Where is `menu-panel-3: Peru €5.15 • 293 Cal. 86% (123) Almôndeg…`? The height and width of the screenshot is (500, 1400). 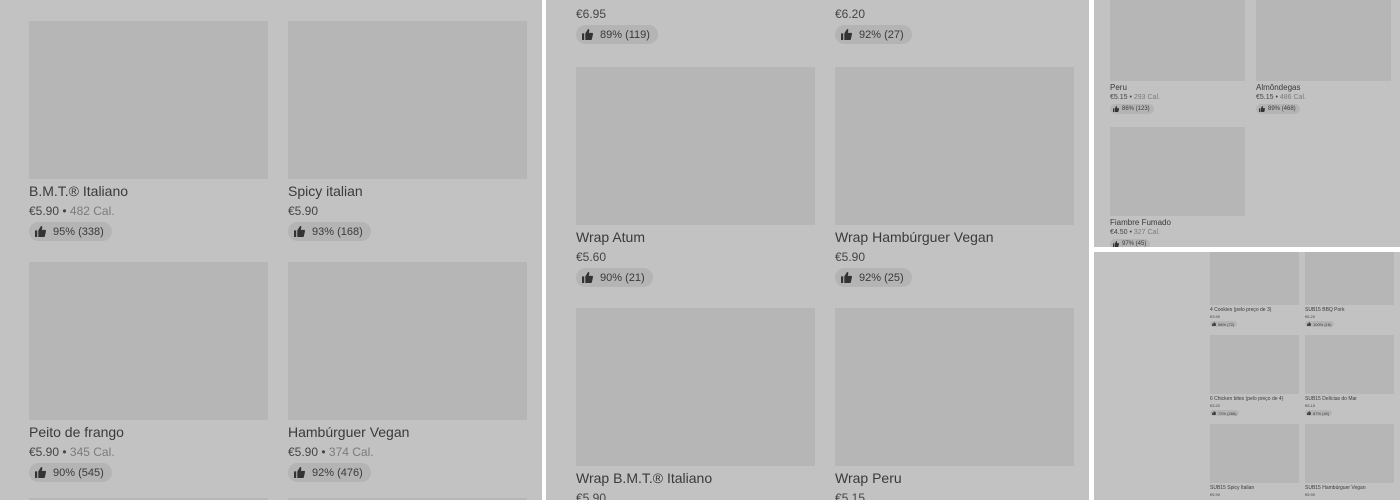
menu-panel-3: Peru €5.15 • 293 Cal. 86% (123) Almôndeg… is located at coordinates (1247, 123).